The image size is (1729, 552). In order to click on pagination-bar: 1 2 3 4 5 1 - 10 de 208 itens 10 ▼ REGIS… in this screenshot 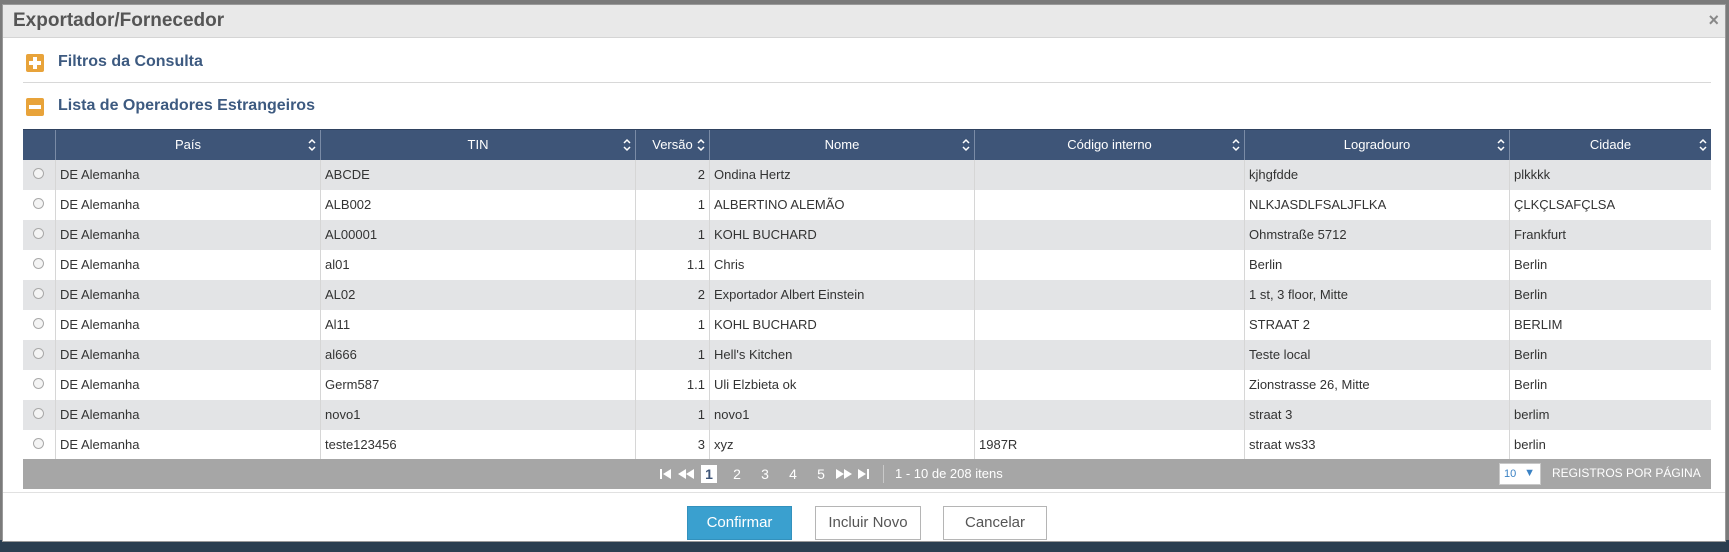, I will do `click(867, 474)`.